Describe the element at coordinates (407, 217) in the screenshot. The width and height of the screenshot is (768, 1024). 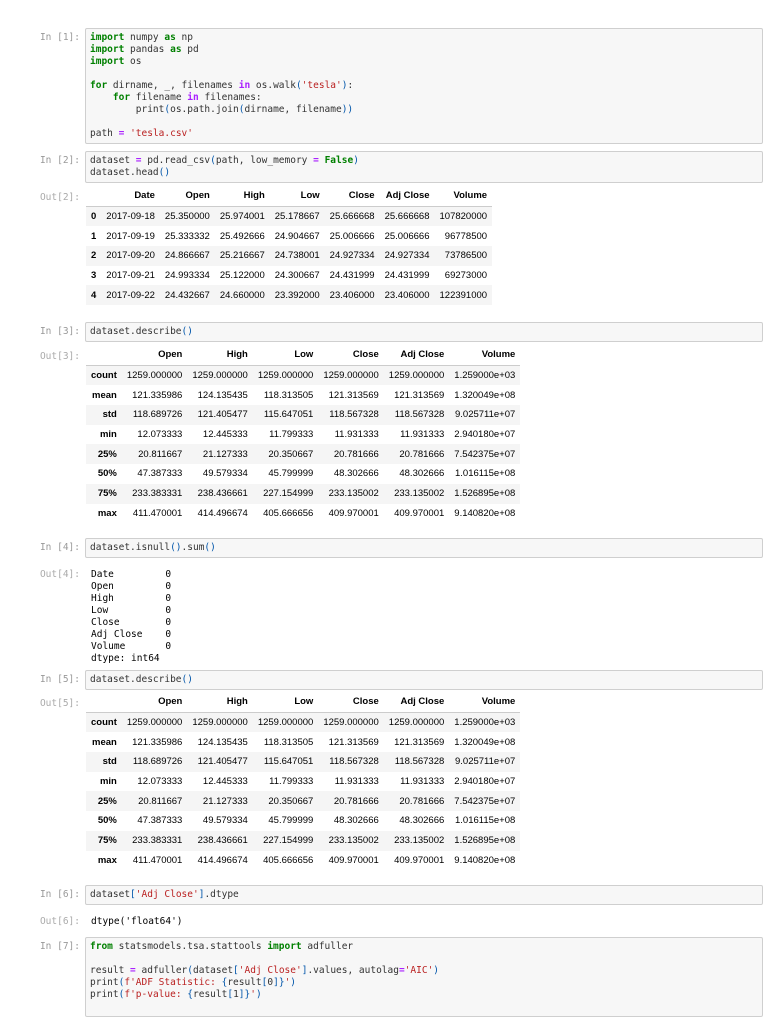
I see `table-cell: 25.666668` at that location.